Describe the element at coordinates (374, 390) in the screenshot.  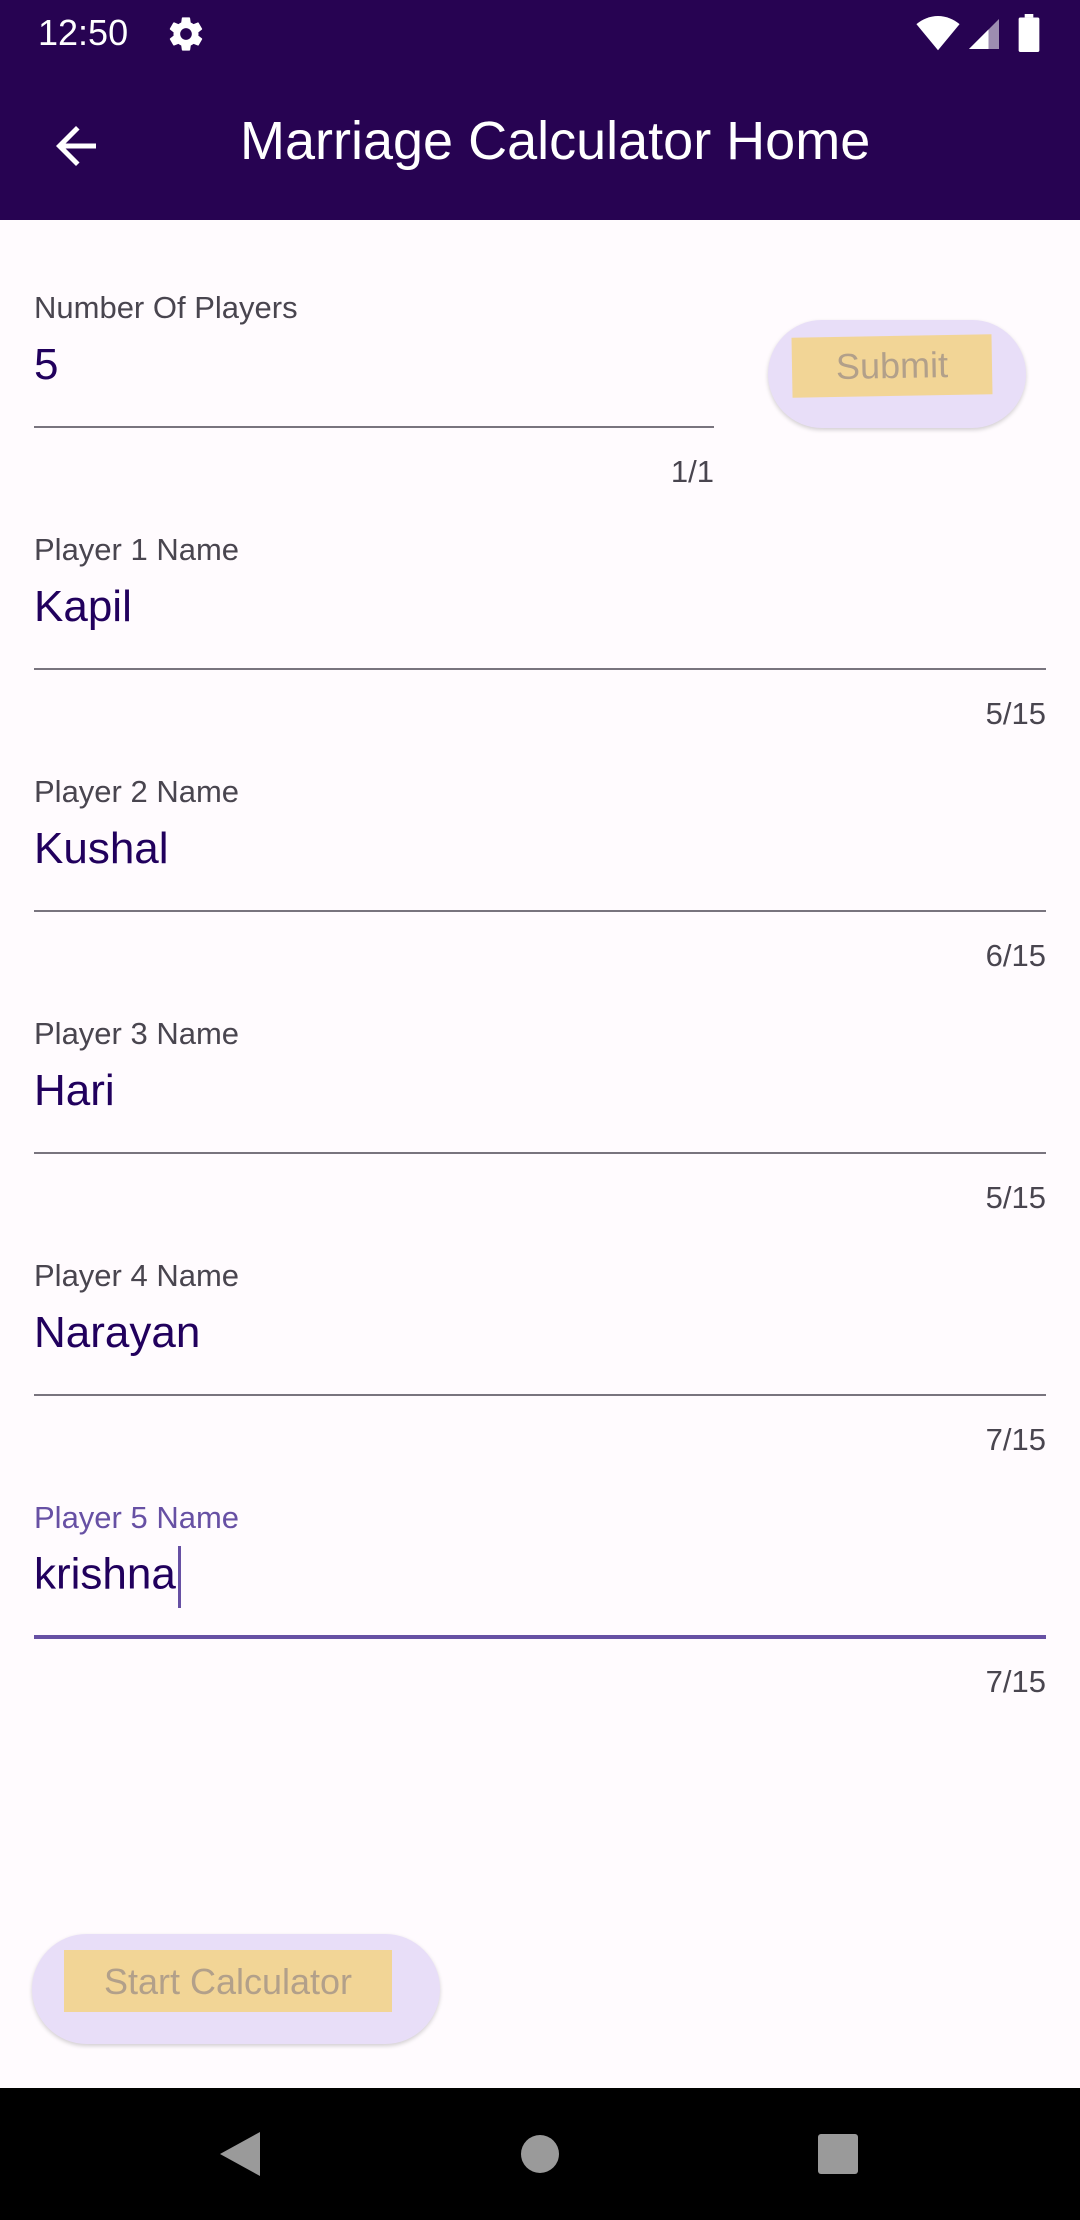
I see `players-count-field: Number Of Players 5 1/1` at that location.